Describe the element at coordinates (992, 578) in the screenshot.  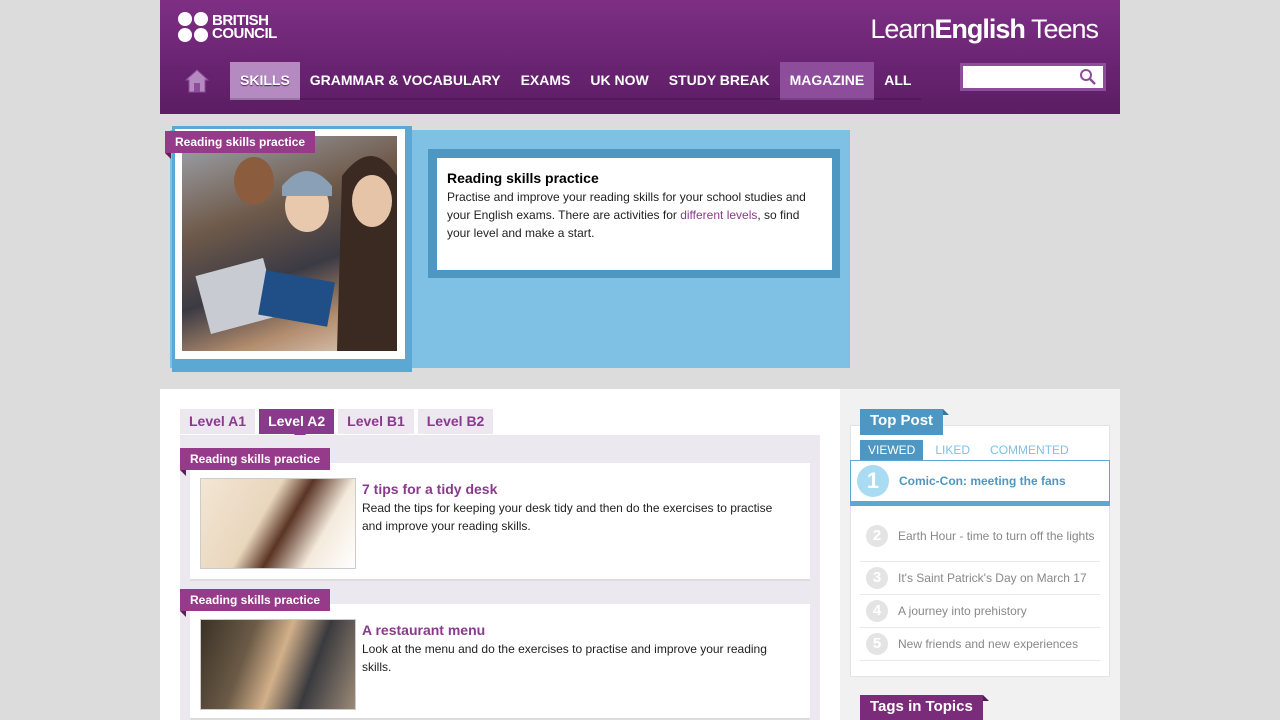
I see `top-post-title: It's Saint Patrick's Day on March 17` at that location.